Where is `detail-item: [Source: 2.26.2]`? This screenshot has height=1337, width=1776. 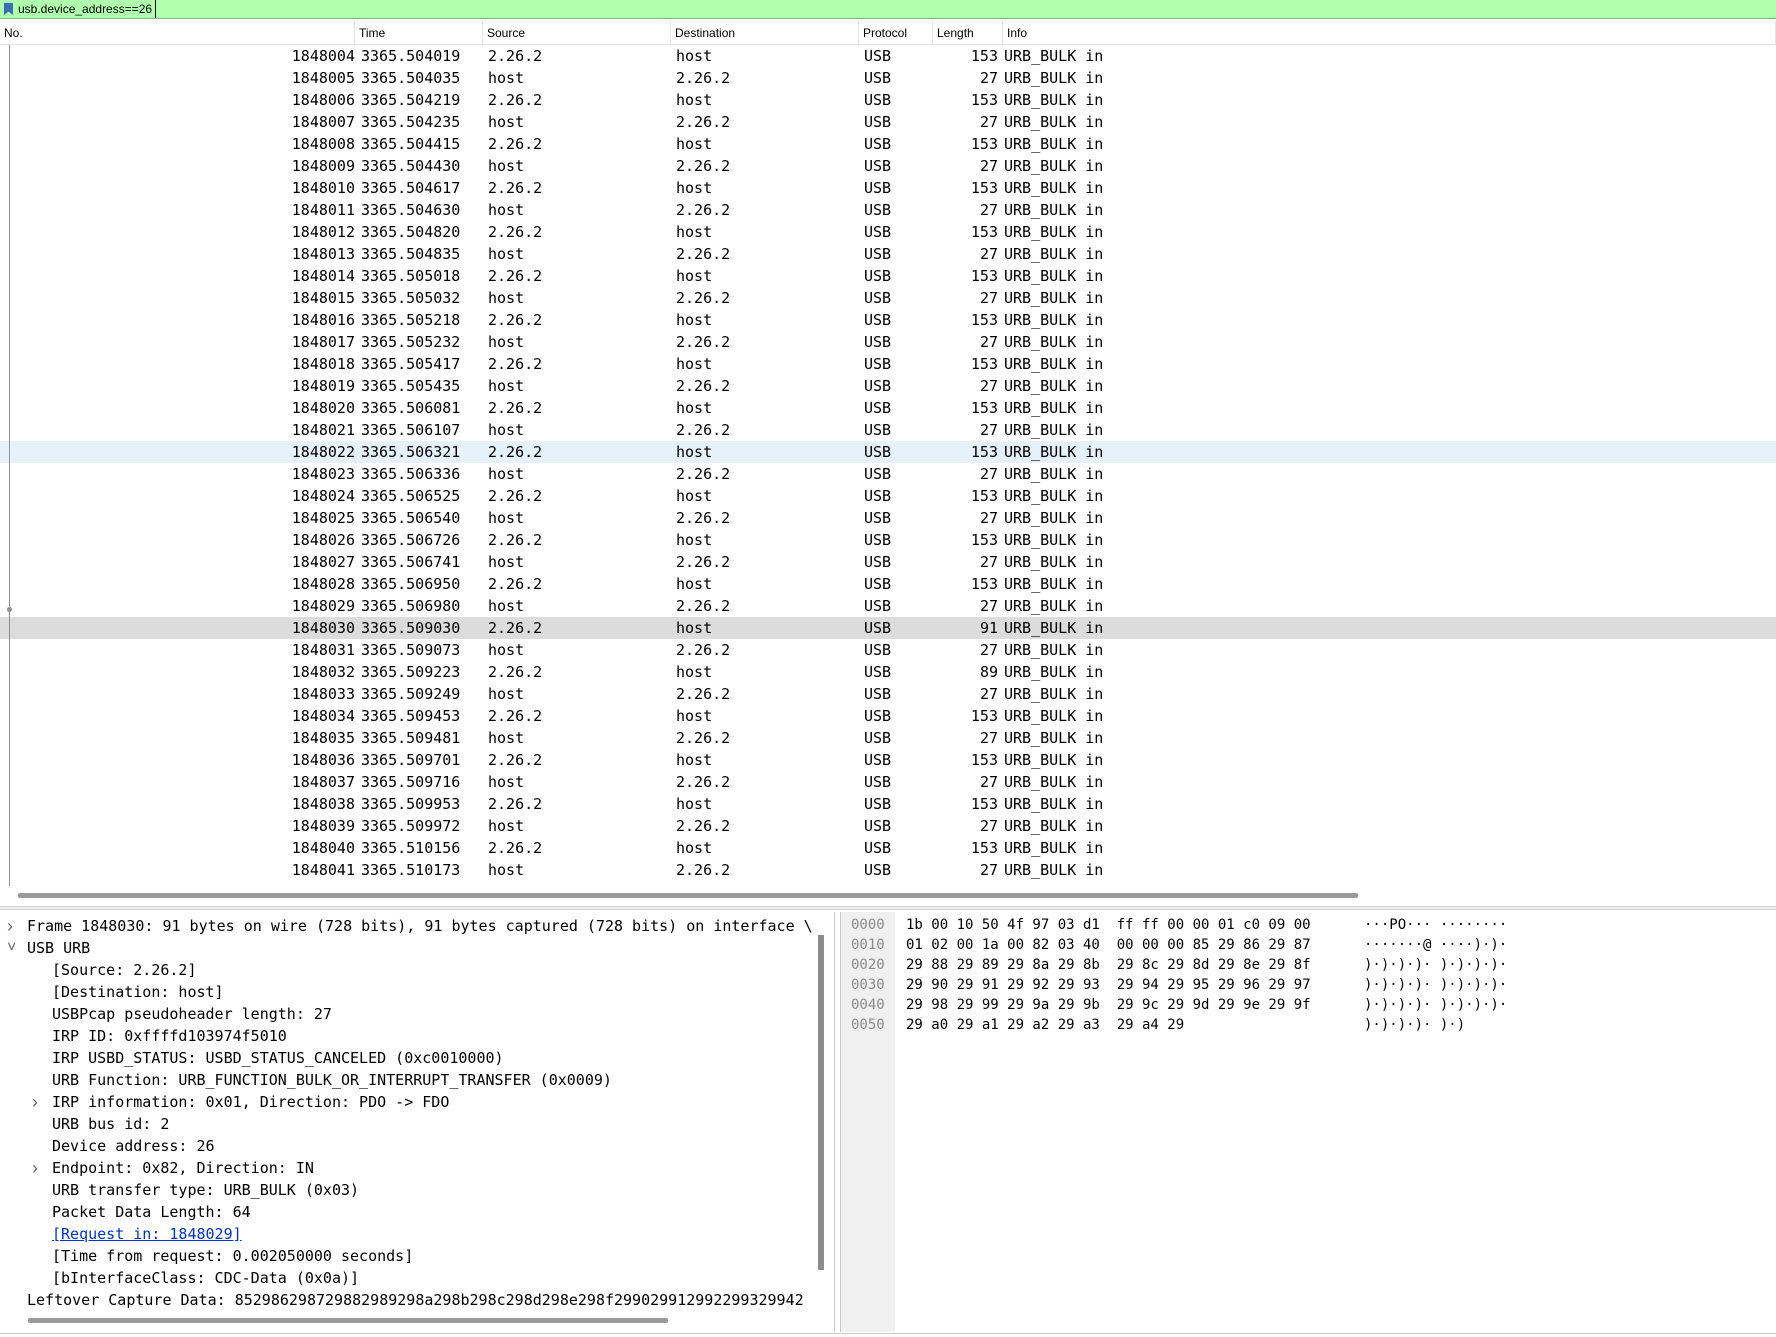
detail-item: [Source: 2.26.2] is located at coordinates (124, 970).